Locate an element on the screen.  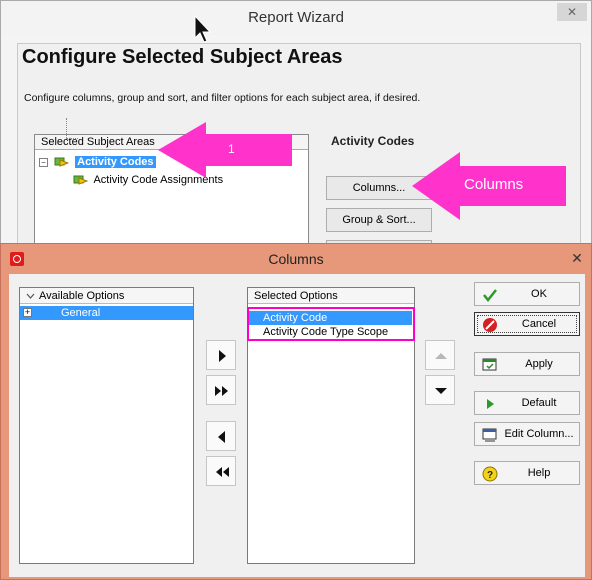
apply-button: Apply is located at coordinates (527, 364).